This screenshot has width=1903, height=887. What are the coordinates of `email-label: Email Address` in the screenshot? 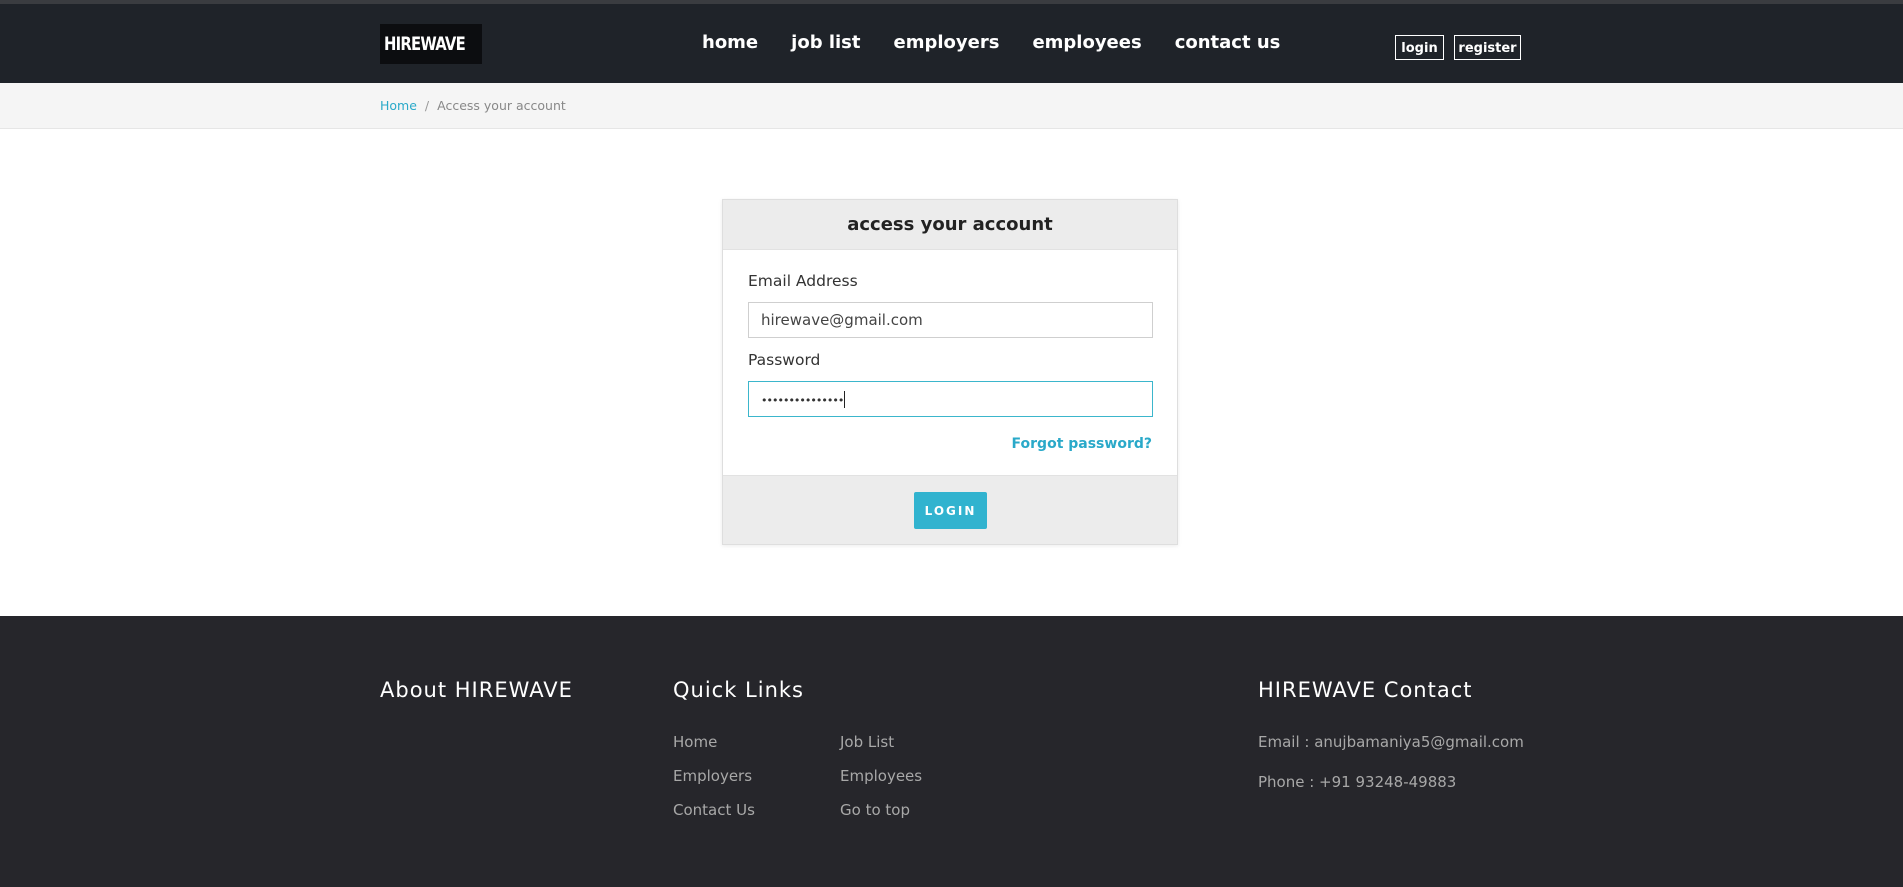 It's located at (803, 281).